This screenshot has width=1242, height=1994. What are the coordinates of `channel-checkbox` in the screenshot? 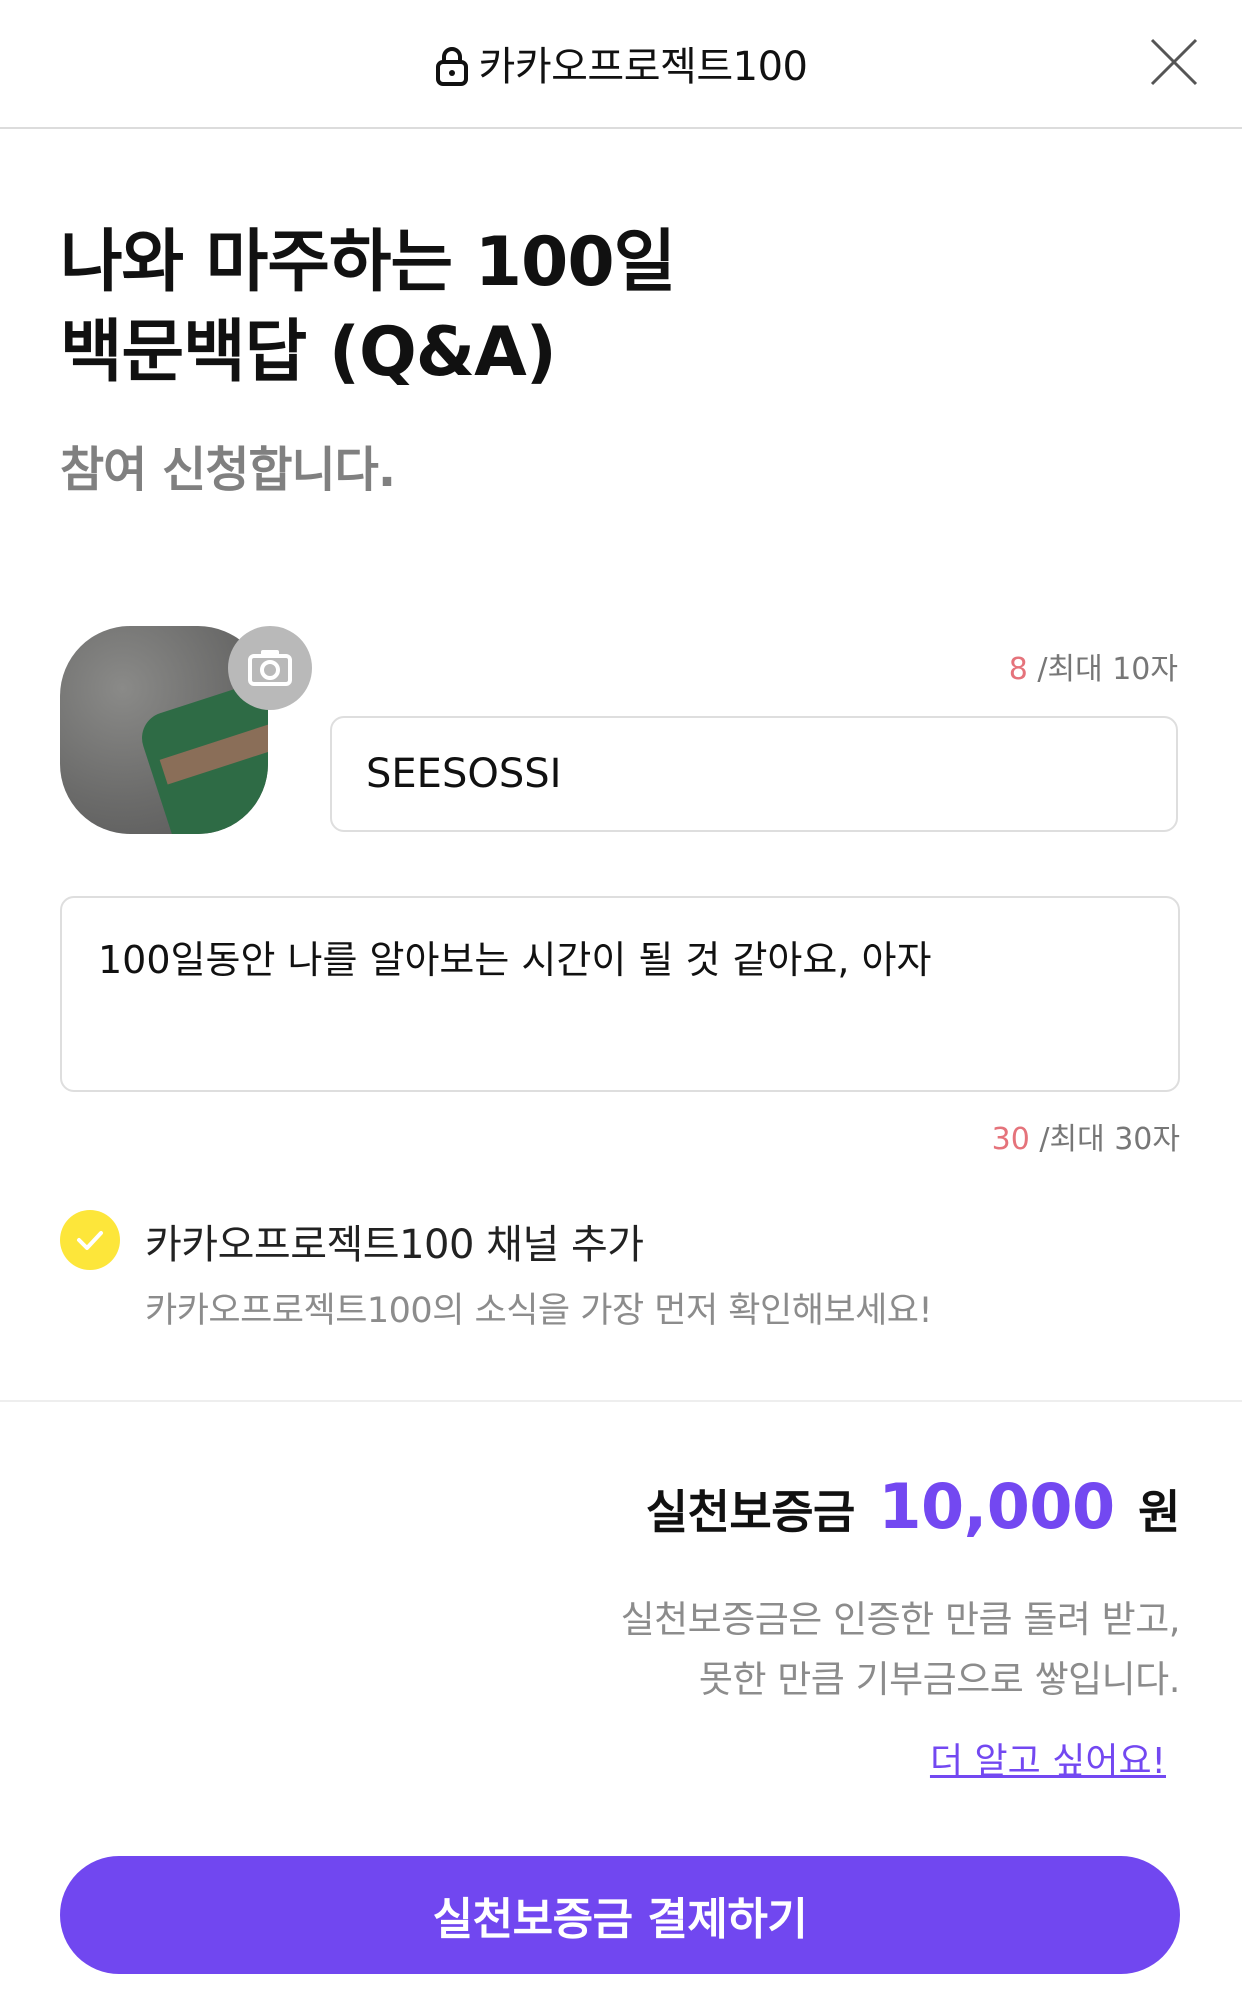 It's located at (90, 1240).